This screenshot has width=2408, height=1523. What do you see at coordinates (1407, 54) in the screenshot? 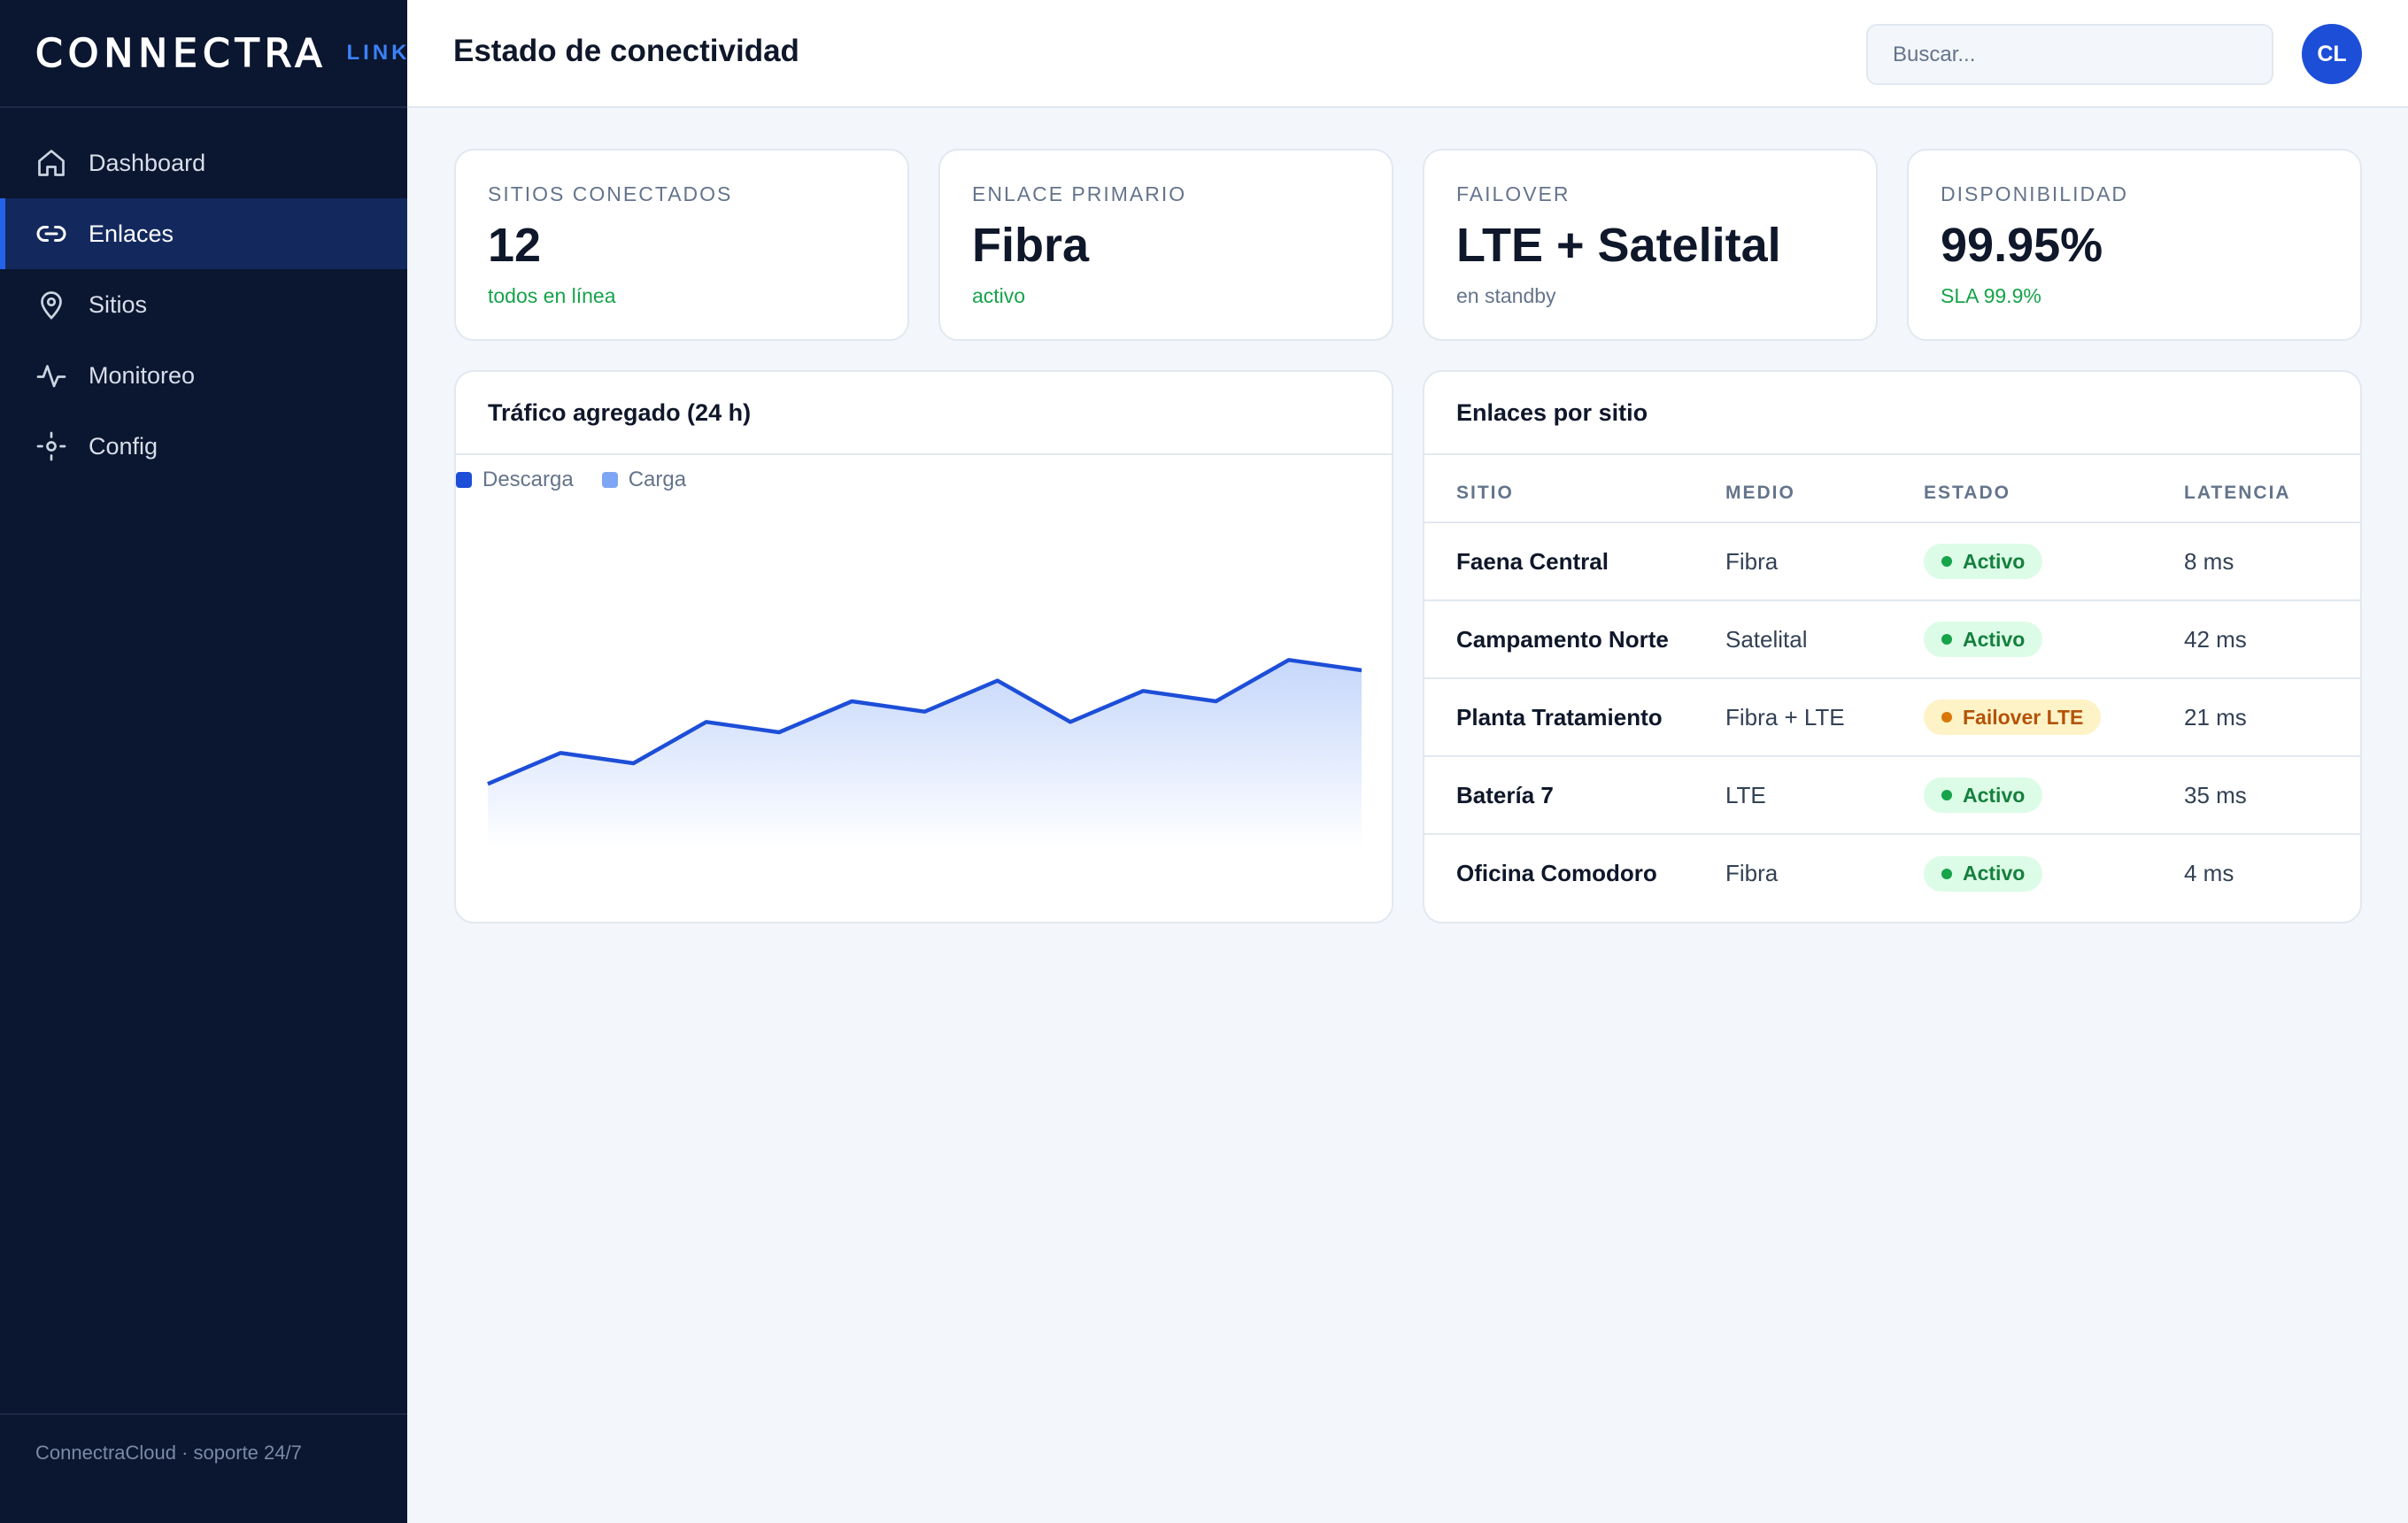
I see `top-header: Estado de conectividad CL` at bounding box center [1407, 54].